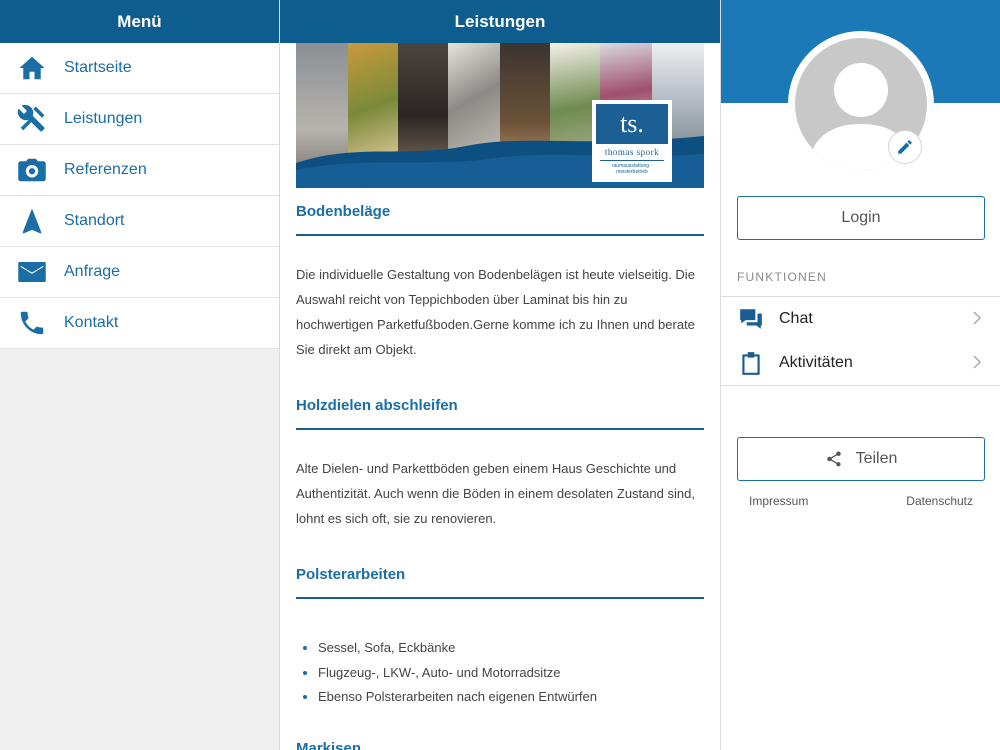 The height and width of the screenshot is (750, 1000). I want to click on impressum-link: Impressum, so click(778, 501).